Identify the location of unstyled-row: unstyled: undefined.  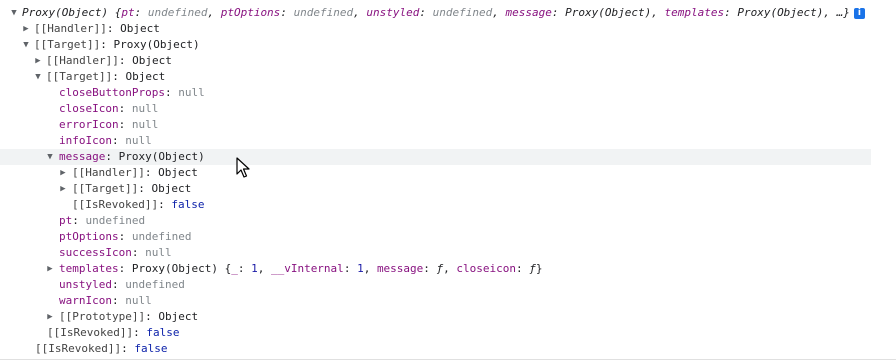
(122, 284).